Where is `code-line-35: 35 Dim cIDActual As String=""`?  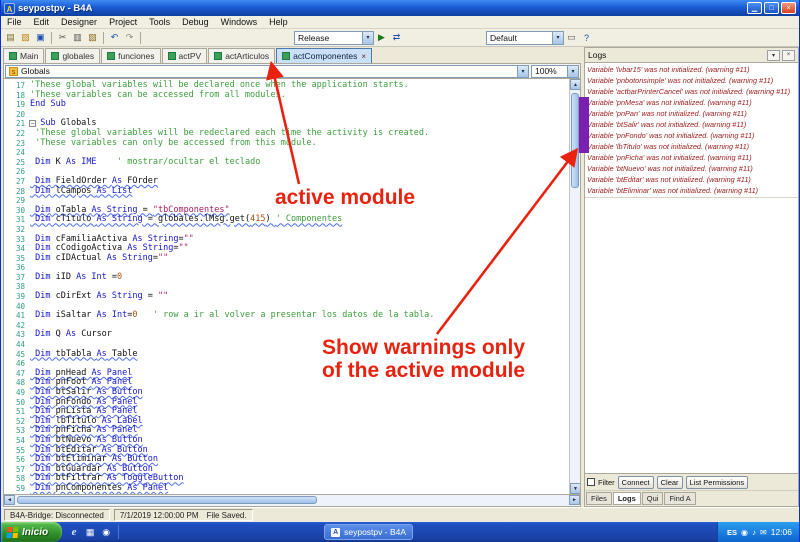
code-line-35: 35 Dim cIDActual As String="" is located at coordinates (286, 258).